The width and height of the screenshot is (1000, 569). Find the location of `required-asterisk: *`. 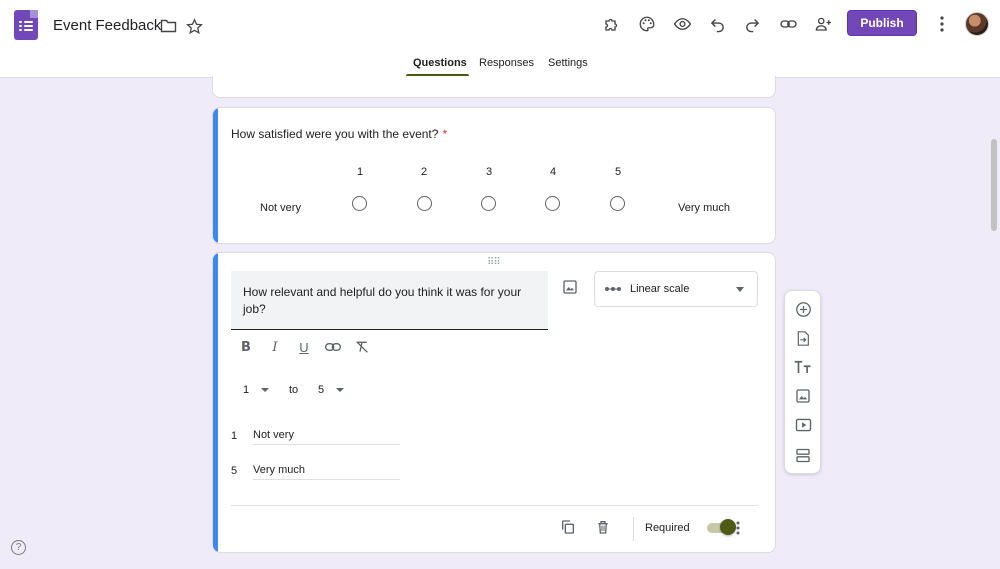

required-asterisk: * is located at coordinates (445, 134).